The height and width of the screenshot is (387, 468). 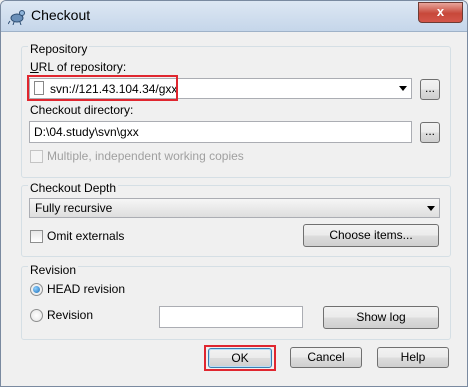 I want to click on checkout-dir-input: D:\04.study\svn\gxx, so click(x=220, y=132).